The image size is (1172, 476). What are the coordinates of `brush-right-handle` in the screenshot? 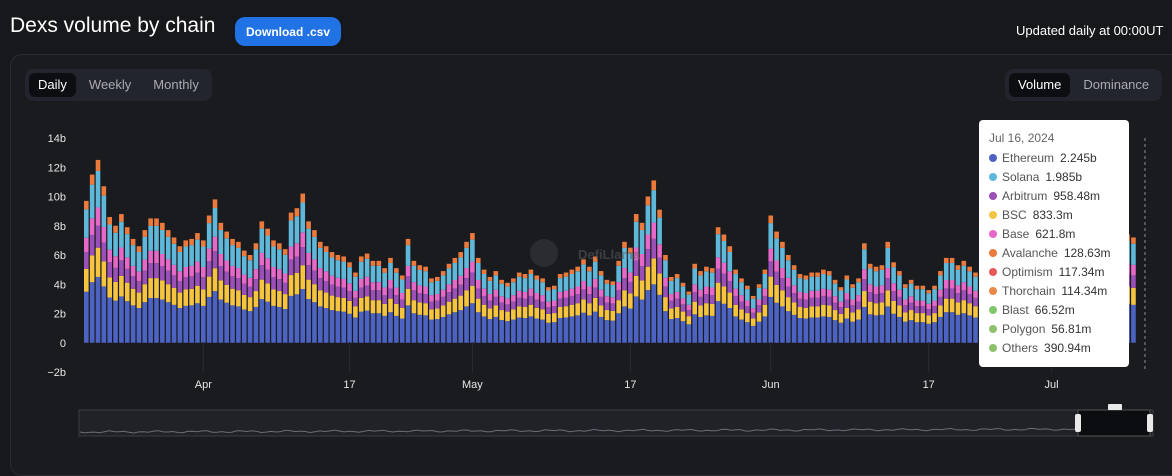 It's located at (1150, 423).